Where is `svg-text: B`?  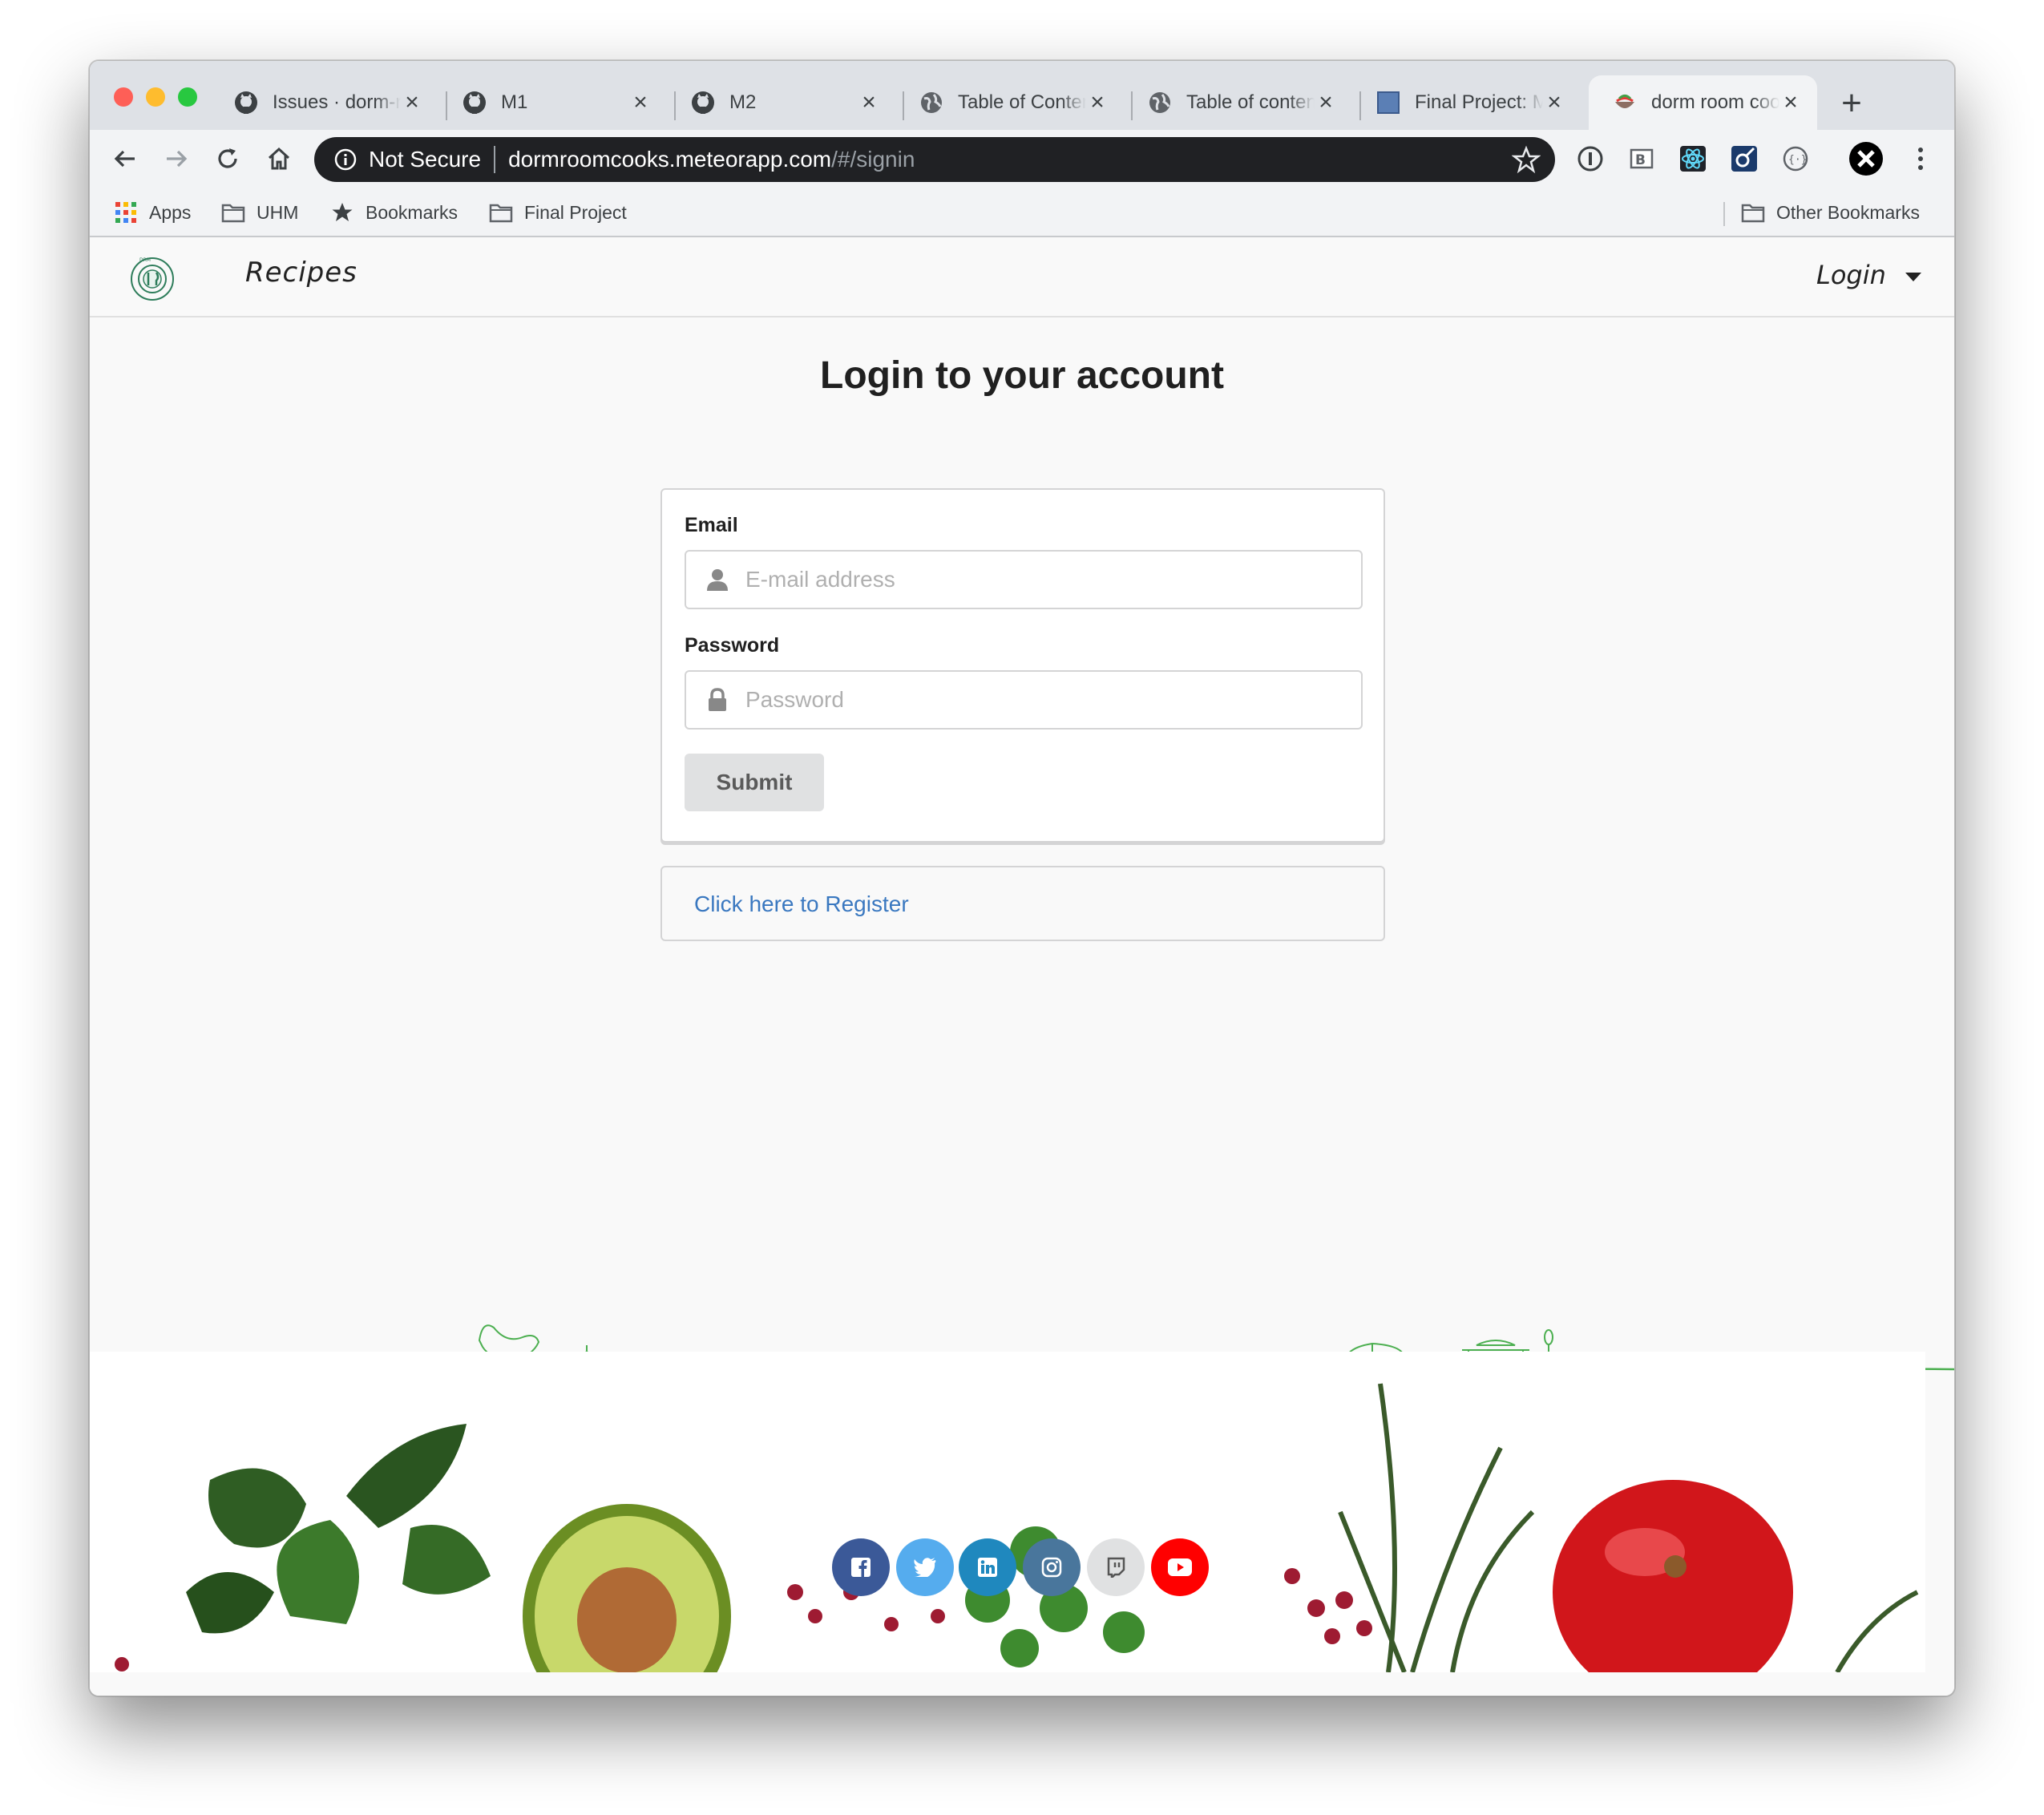
svg-text: B is located at coordinates (1640, 160).